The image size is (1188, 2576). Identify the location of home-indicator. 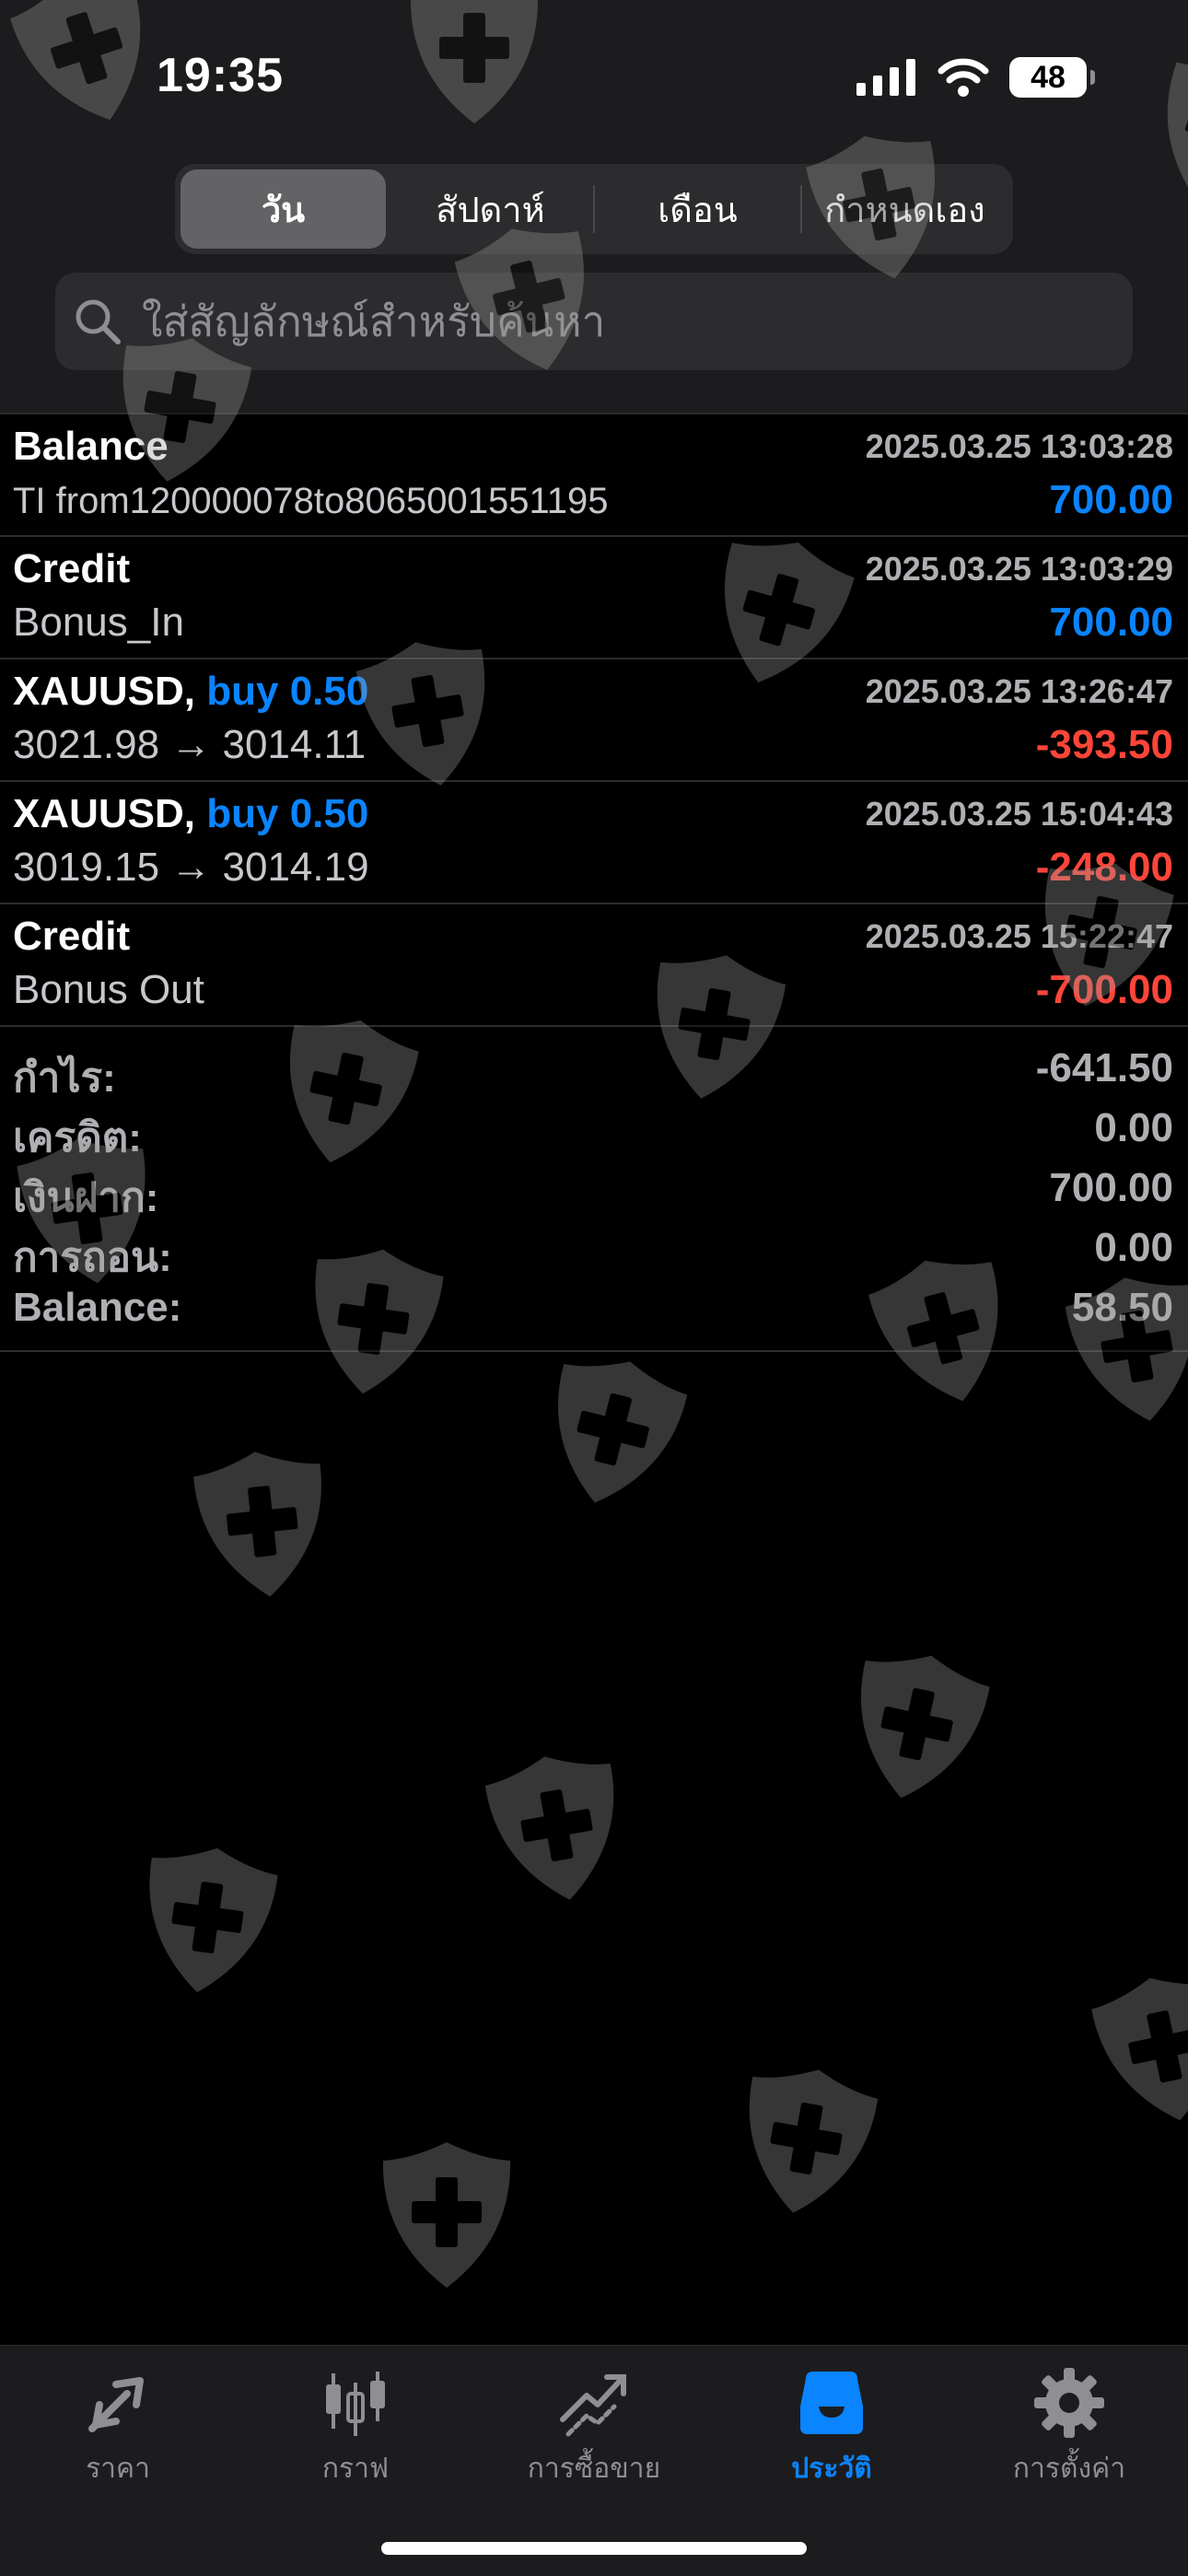
(594, 2548).